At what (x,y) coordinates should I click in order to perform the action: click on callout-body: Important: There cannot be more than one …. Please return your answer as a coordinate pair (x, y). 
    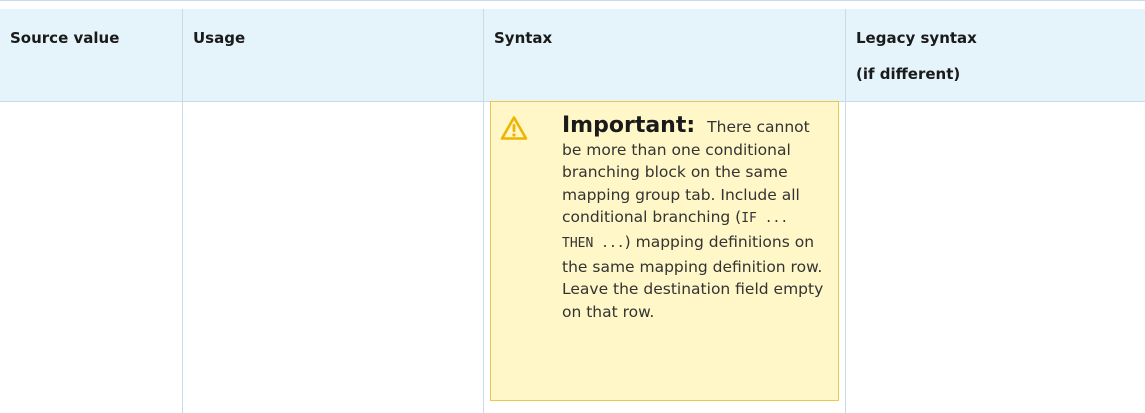
    Looking at the image, I should click on (693, 218).